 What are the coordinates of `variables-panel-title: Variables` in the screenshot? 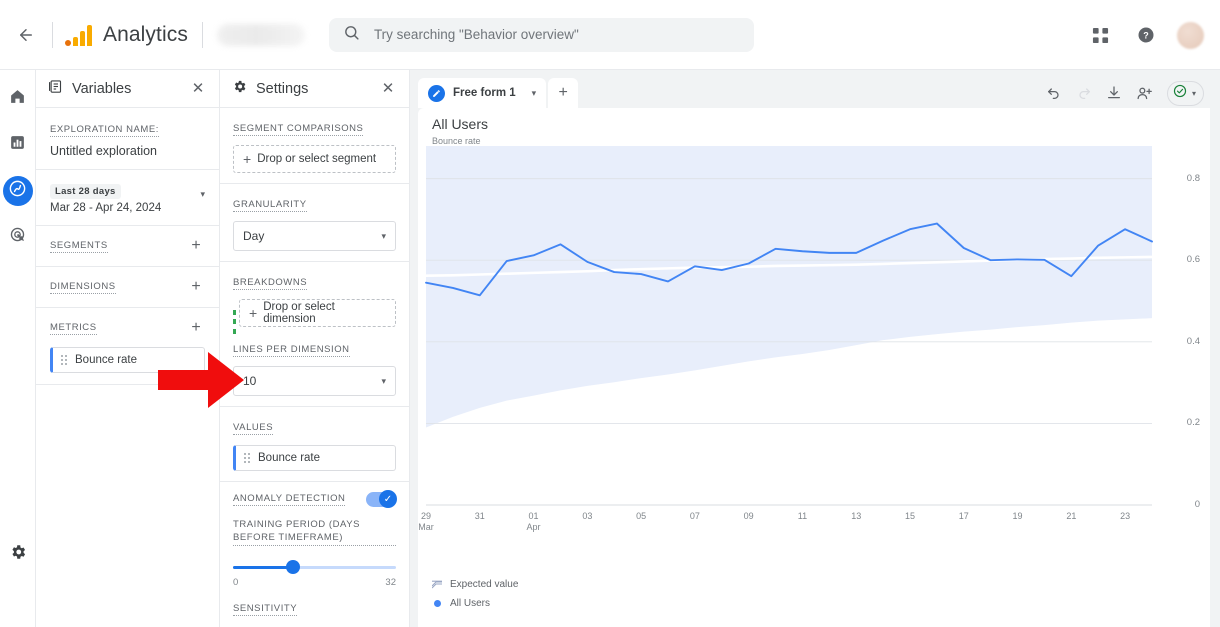 It's located at (102, 88).